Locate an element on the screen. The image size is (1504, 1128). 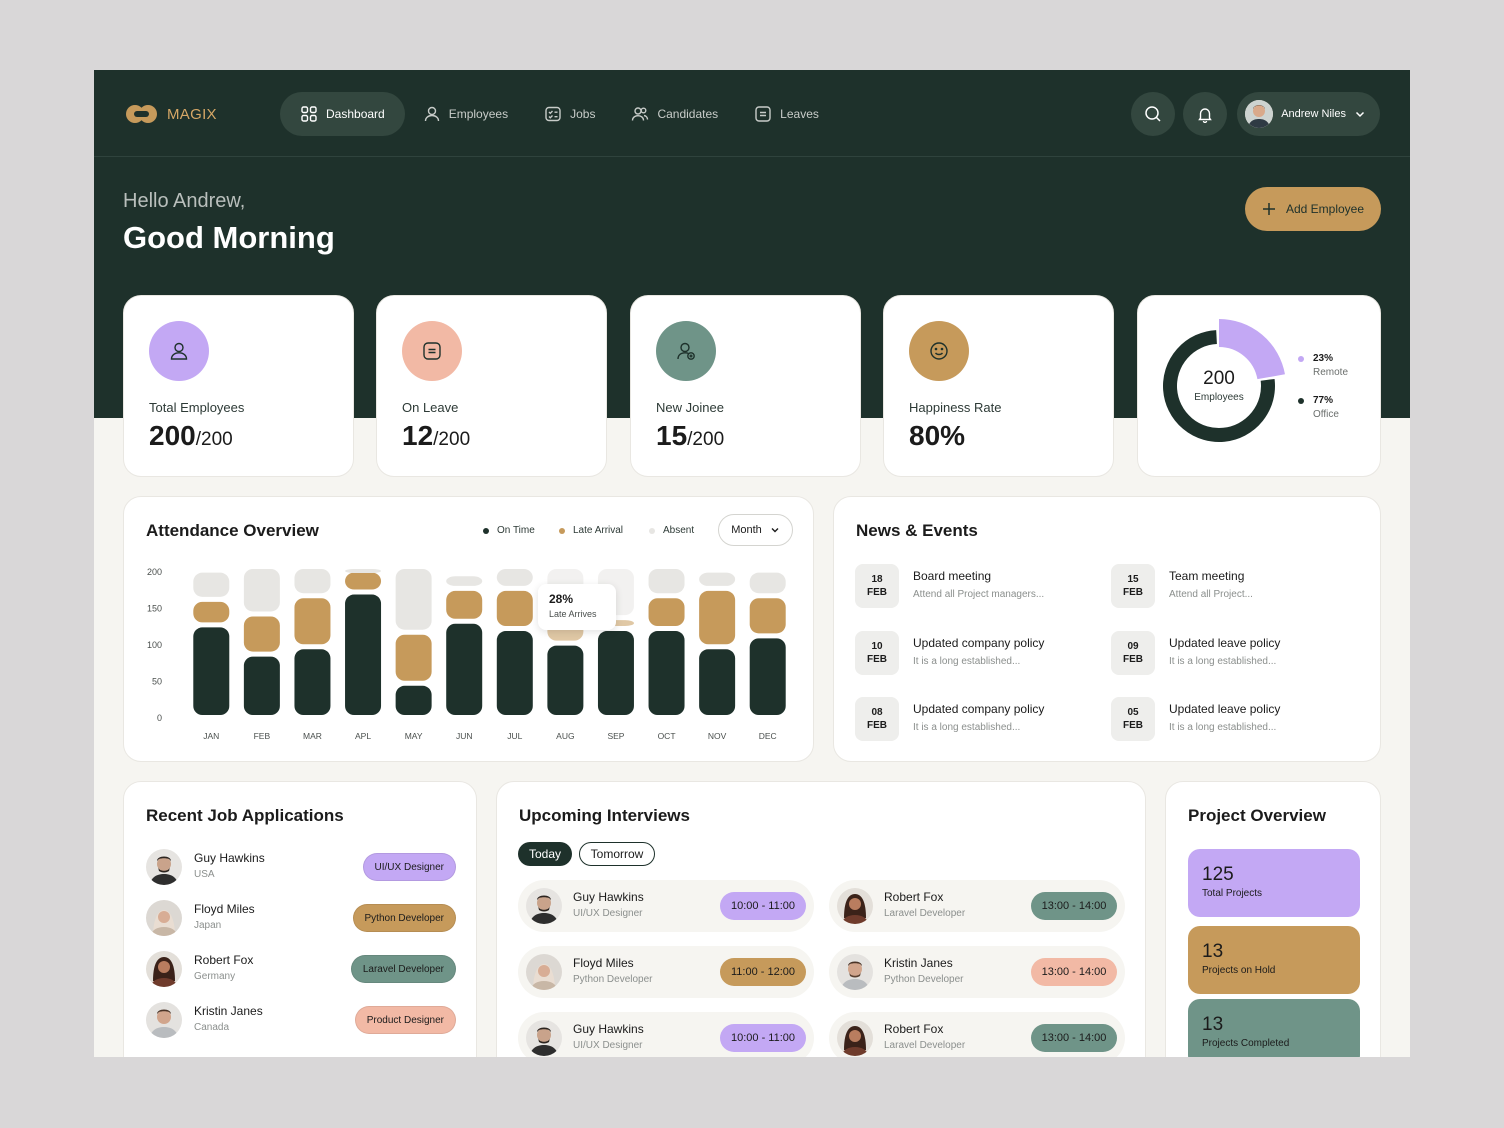
bar-absent-jun is located at coordinates (464, 581).